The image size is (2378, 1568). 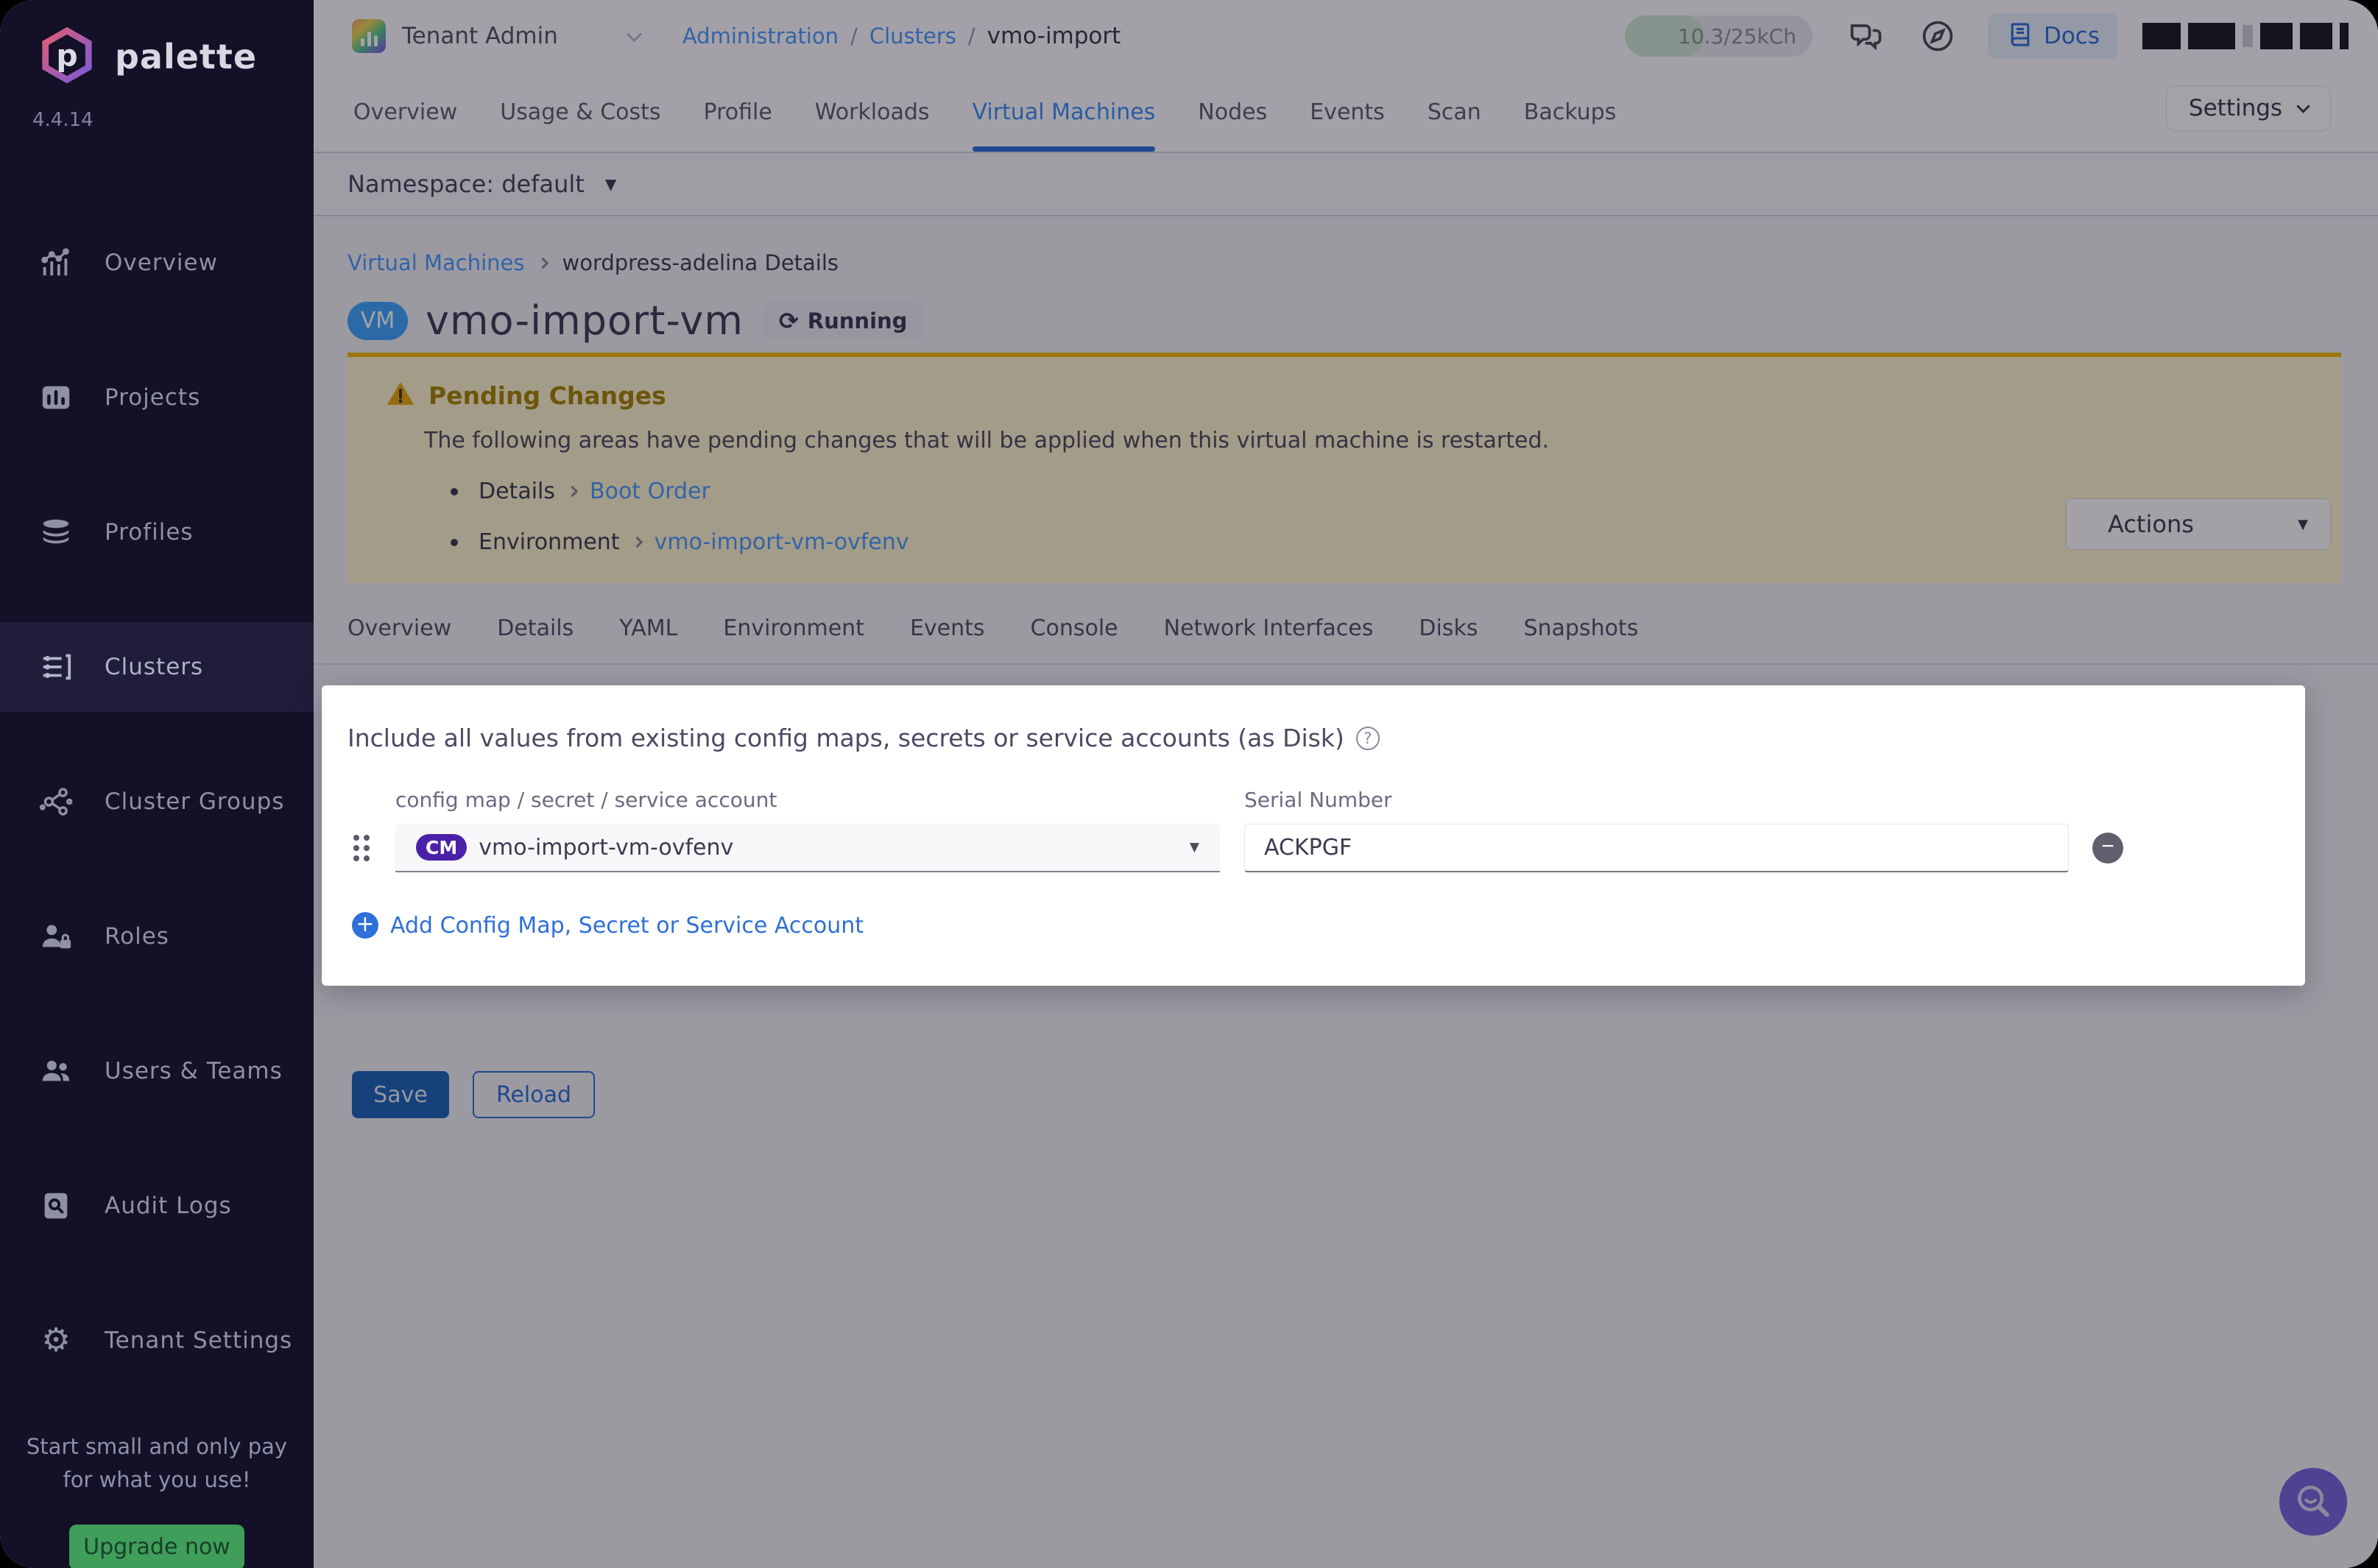 What do you see at coordinates (738, 112) in the screenshot?
I see `tab-profile: Profile` at bounding box center [738, 112].